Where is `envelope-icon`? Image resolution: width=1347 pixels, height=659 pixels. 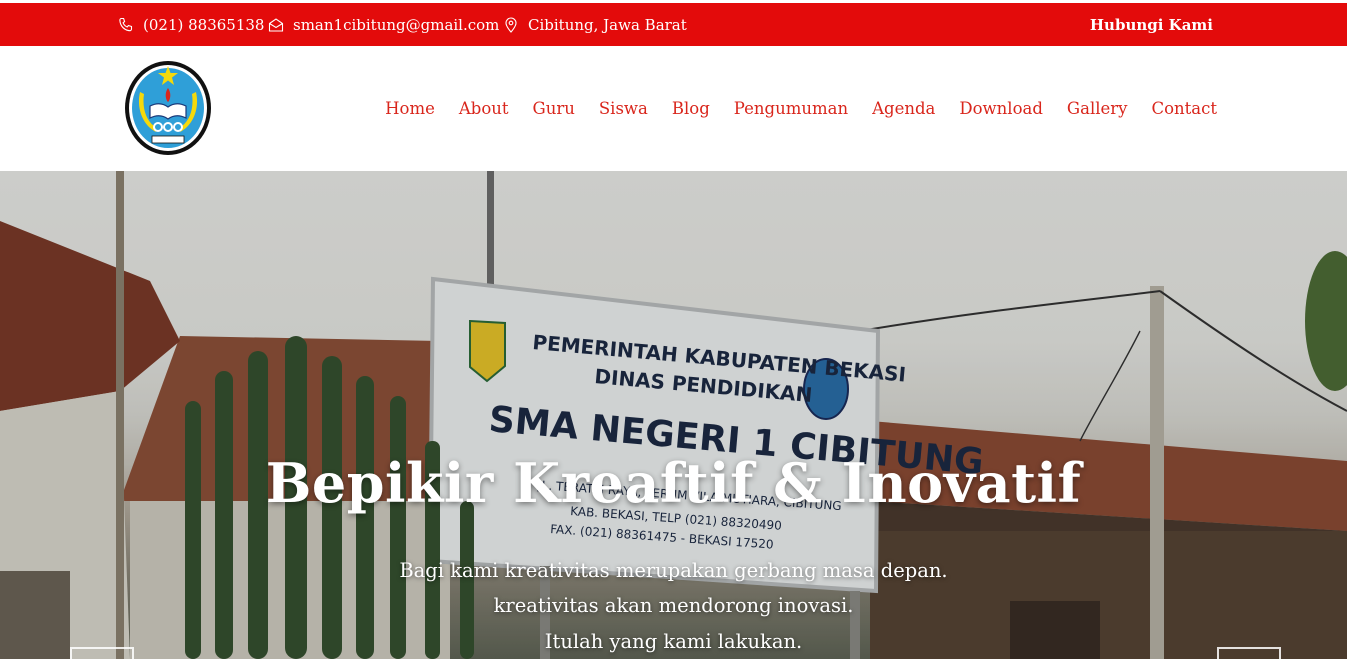
envelope-icon is located at coordinates (276, 25).